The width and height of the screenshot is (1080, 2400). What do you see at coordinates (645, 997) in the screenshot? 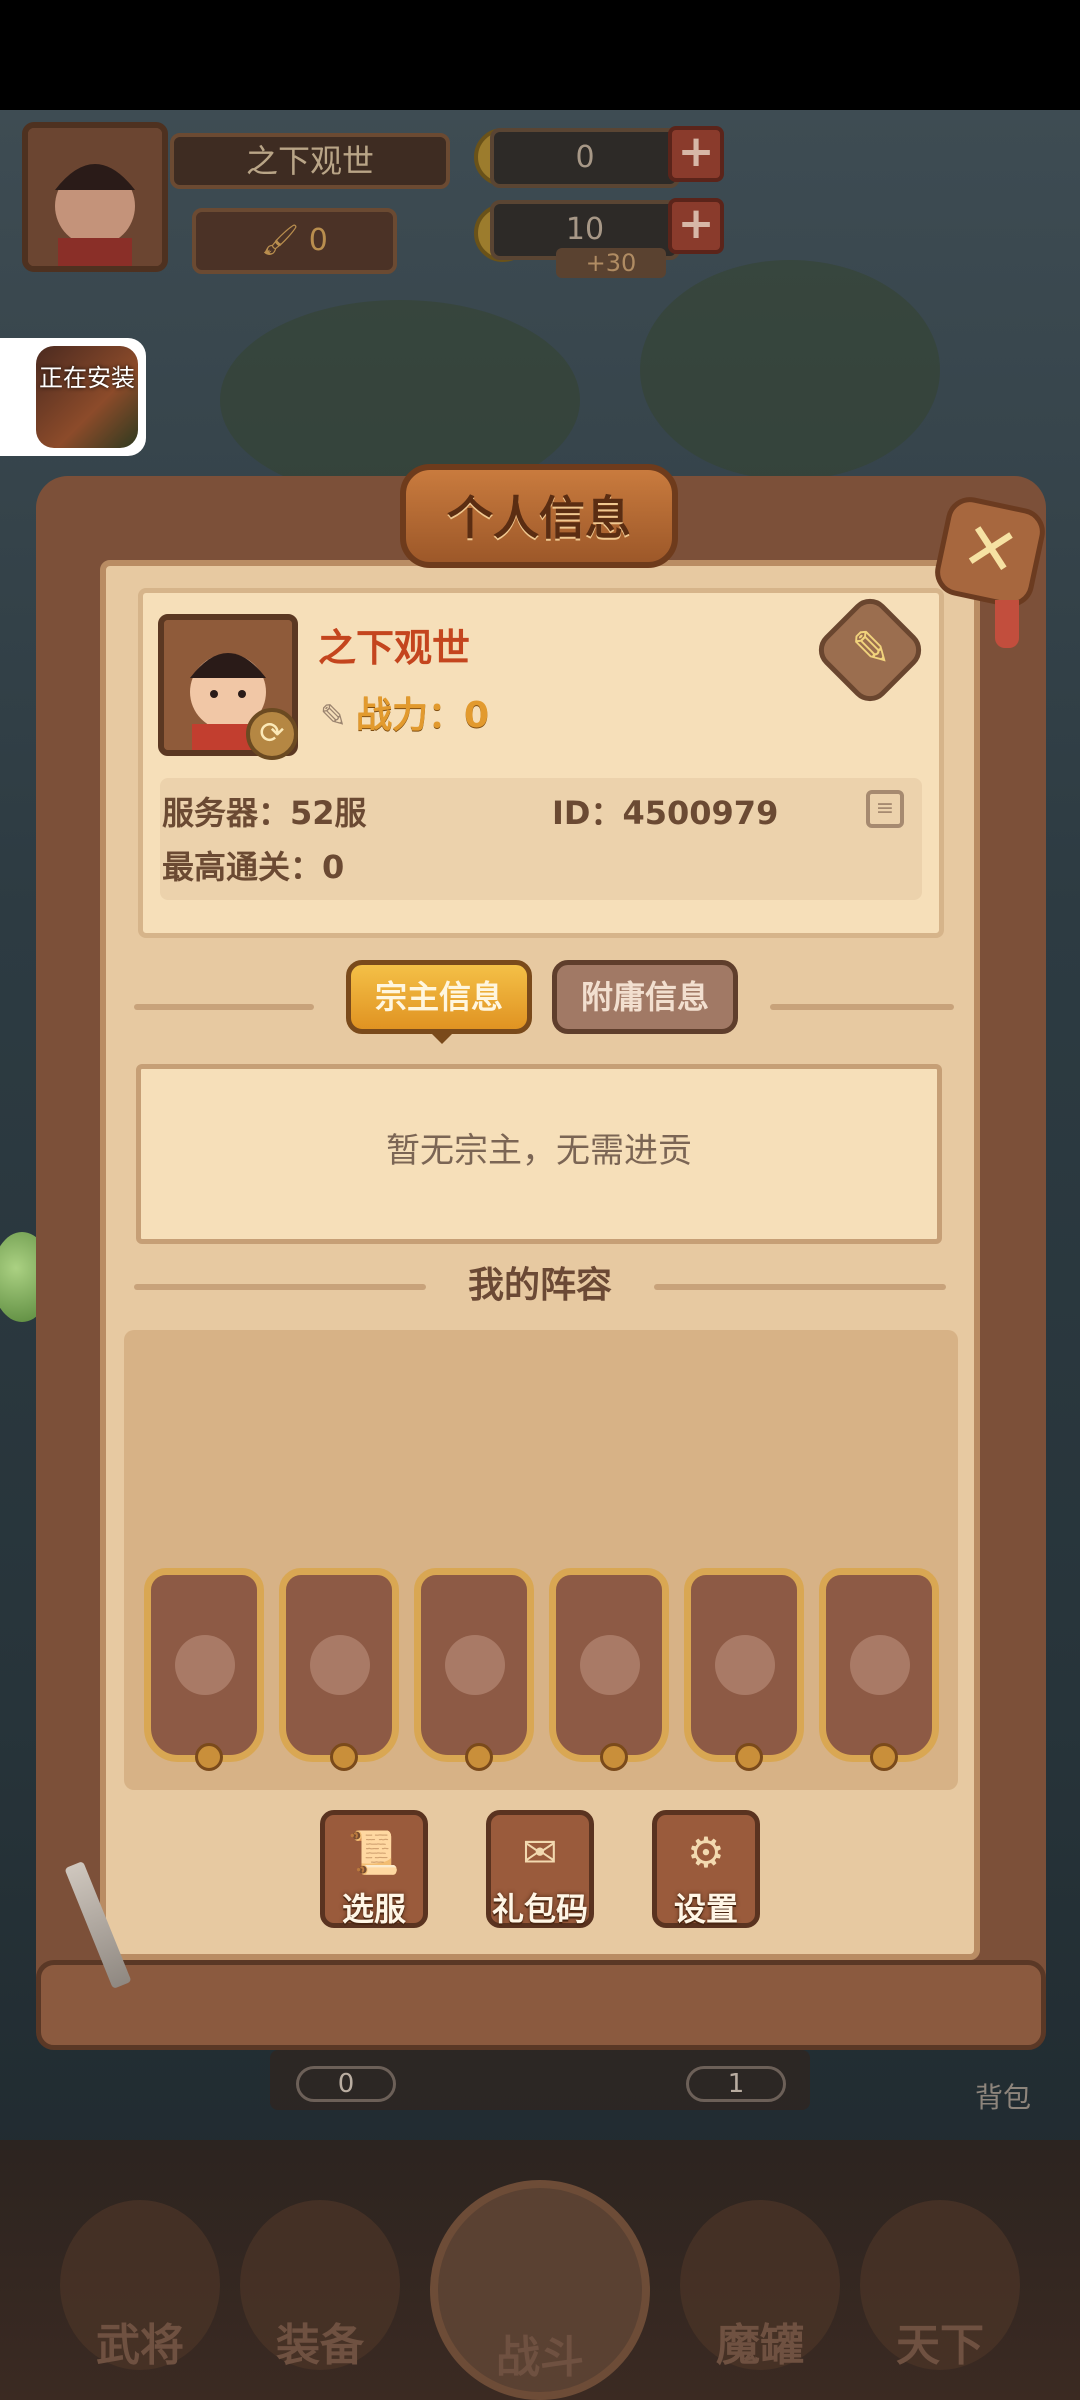
I see `tab-vassal-info: 附庸信息` at bounding box center [645, 997].